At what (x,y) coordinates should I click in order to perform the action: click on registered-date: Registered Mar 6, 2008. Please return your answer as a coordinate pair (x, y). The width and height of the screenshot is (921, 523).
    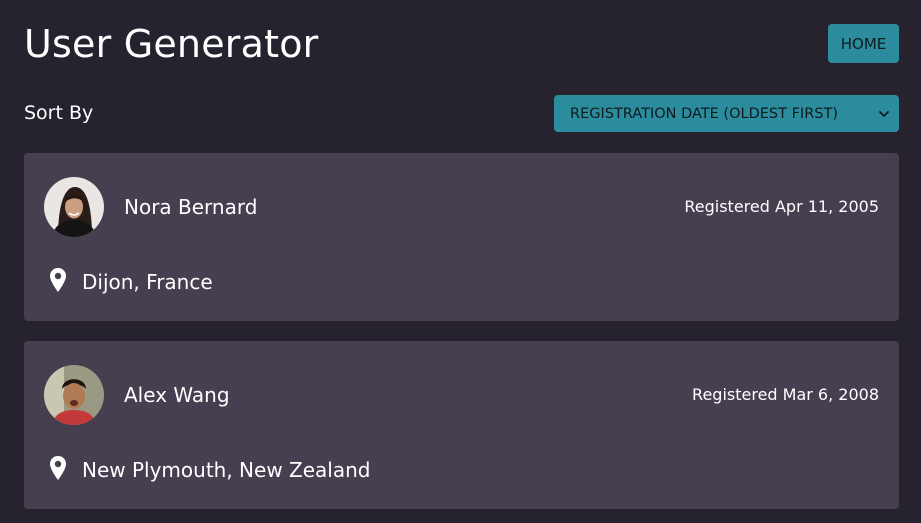
    Looking at the image, I should click on (785, 394).